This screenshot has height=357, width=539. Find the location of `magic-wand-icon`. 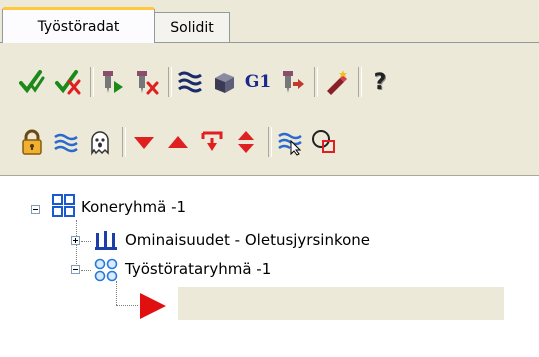

magic-wand-icon is located at coordinates (336, 82).